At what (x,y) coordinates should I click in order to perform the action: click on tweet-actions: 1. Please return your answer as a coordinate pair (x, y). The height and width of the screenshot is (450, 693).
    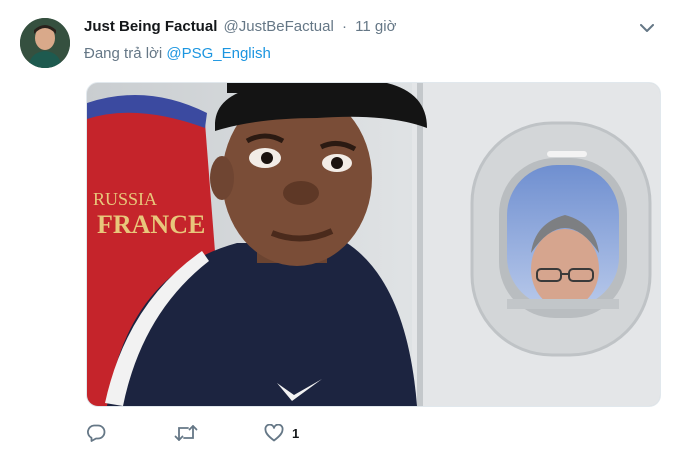
    Looking at the image, I should click on (205, 433).